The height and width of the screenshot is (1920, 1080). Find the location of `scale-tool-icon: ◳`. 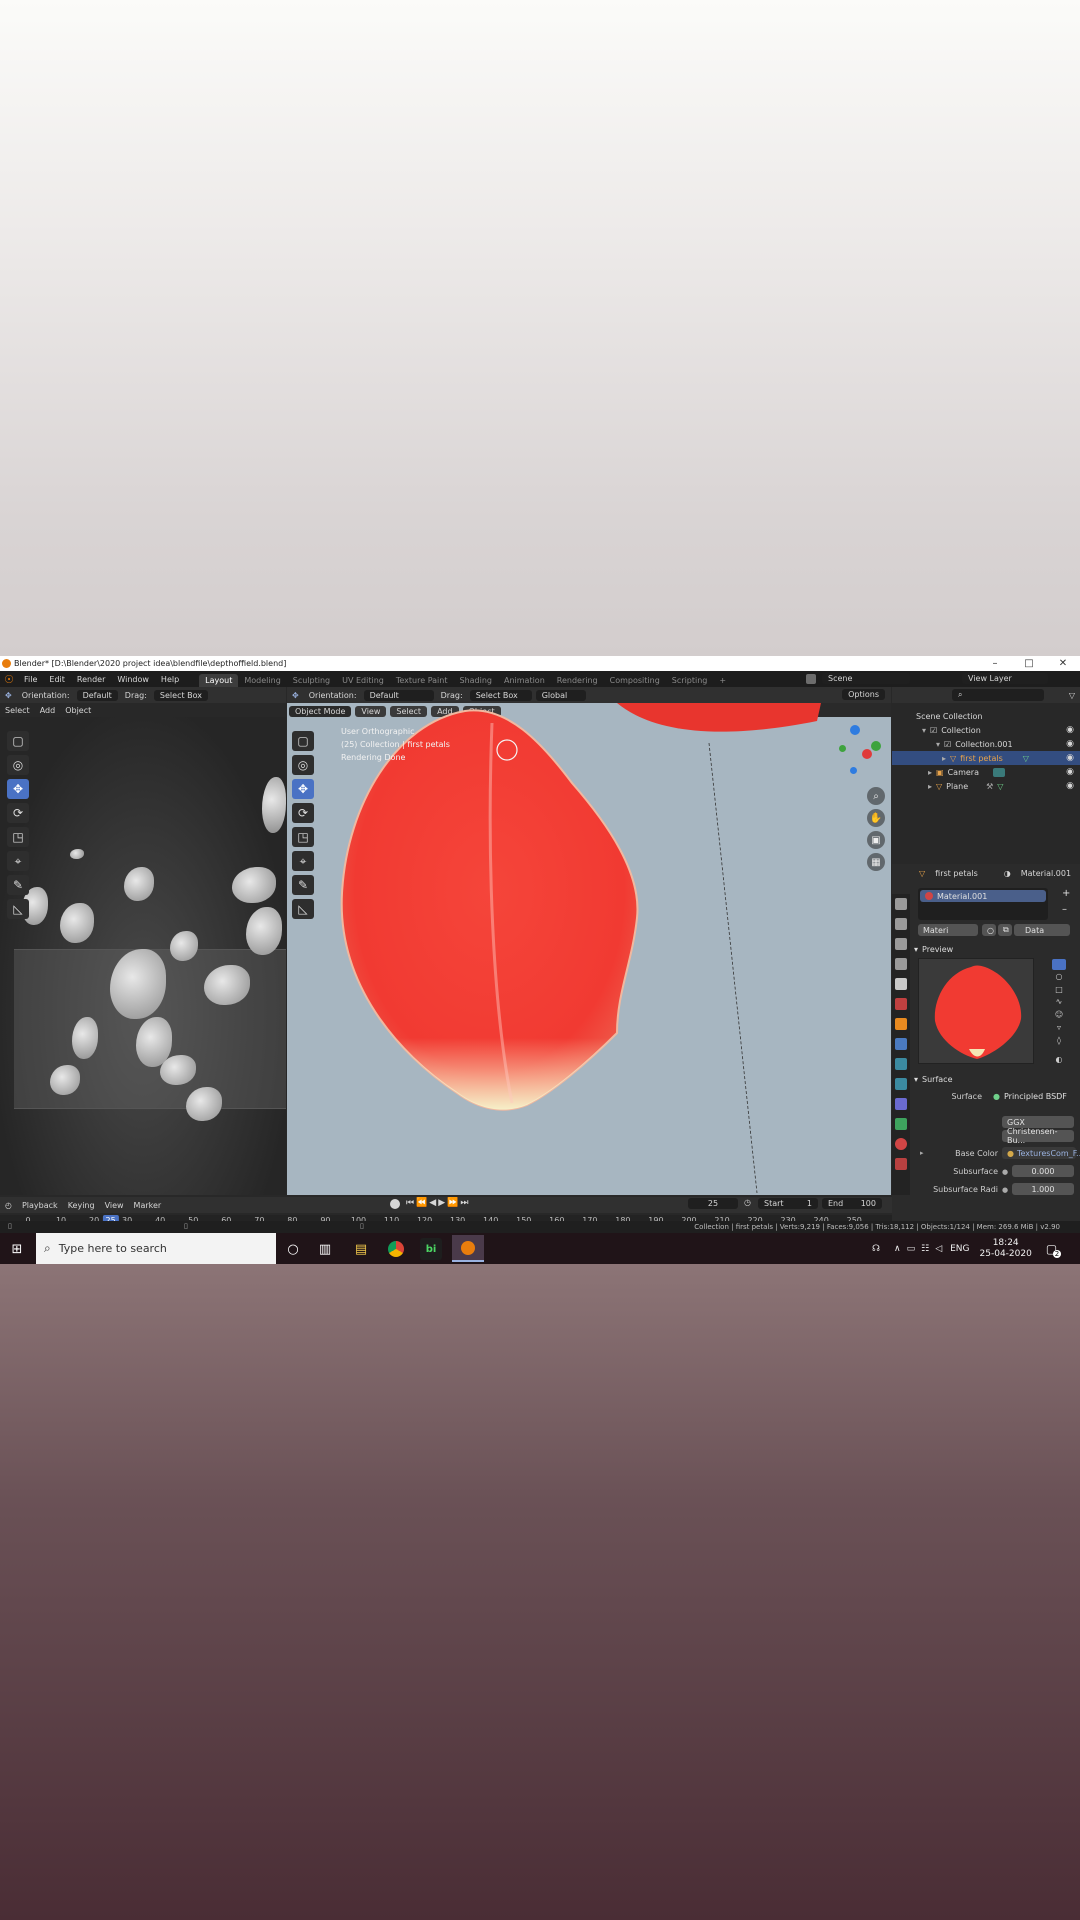

scale-tool-icon: ◳ is located at coordinates (303, 837).